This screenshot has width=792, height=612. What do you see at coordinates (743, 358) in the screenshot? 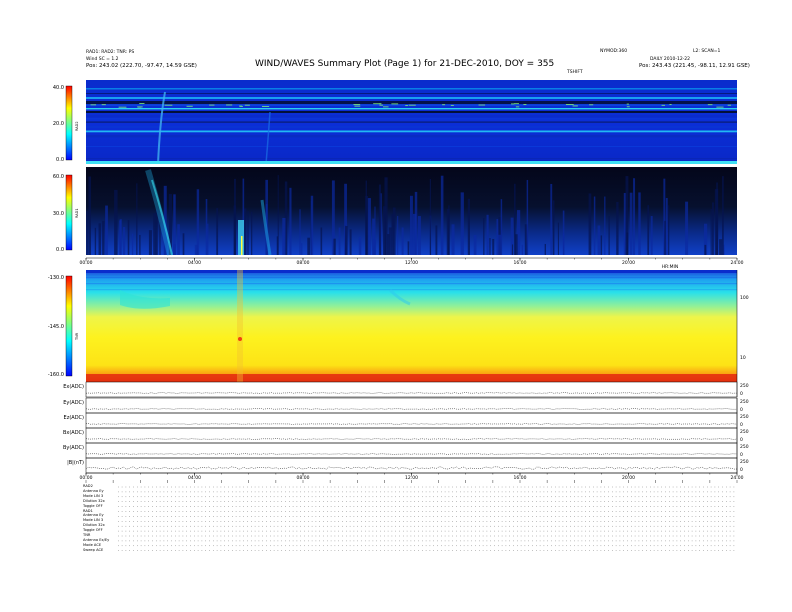
I see `tnr-right-tick: 10` at bounding box center [743, 358].